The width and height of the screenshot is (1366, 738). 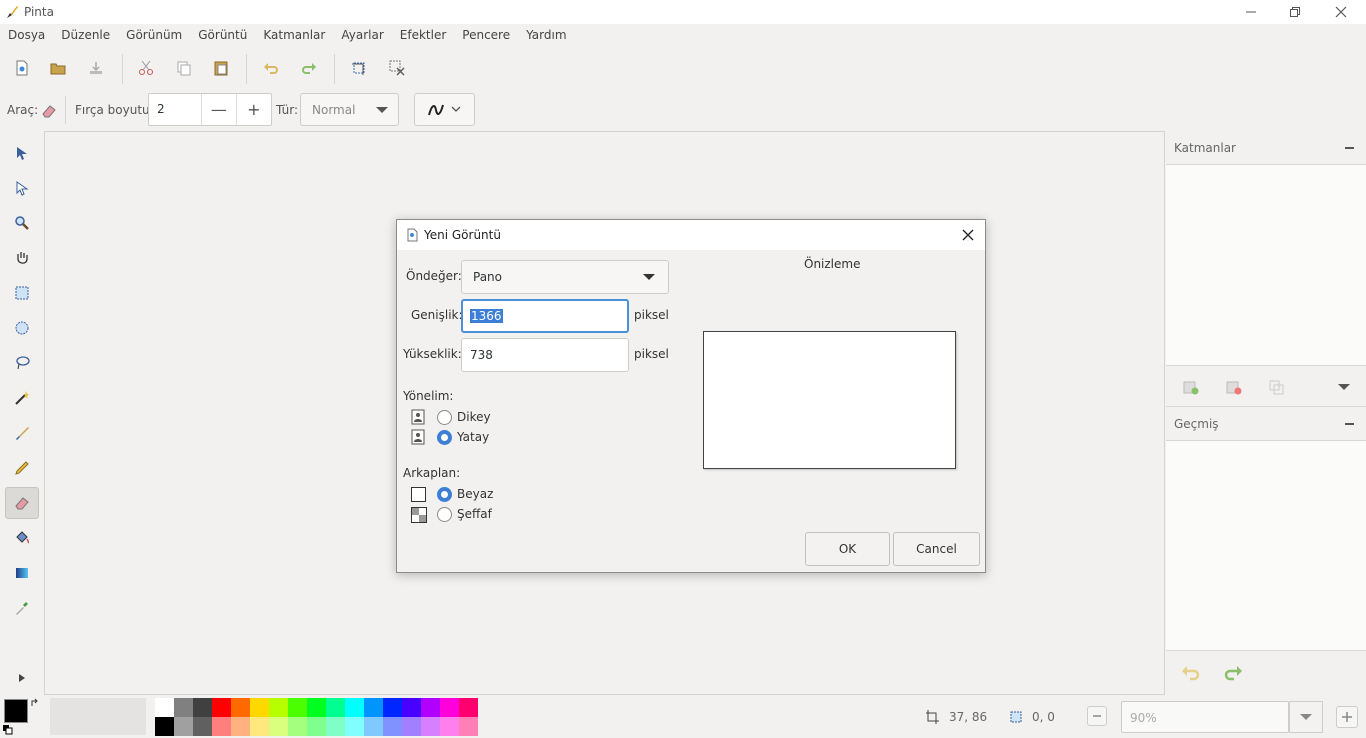 I want to click on lasso-select-tool, so click(x=22, y=363).